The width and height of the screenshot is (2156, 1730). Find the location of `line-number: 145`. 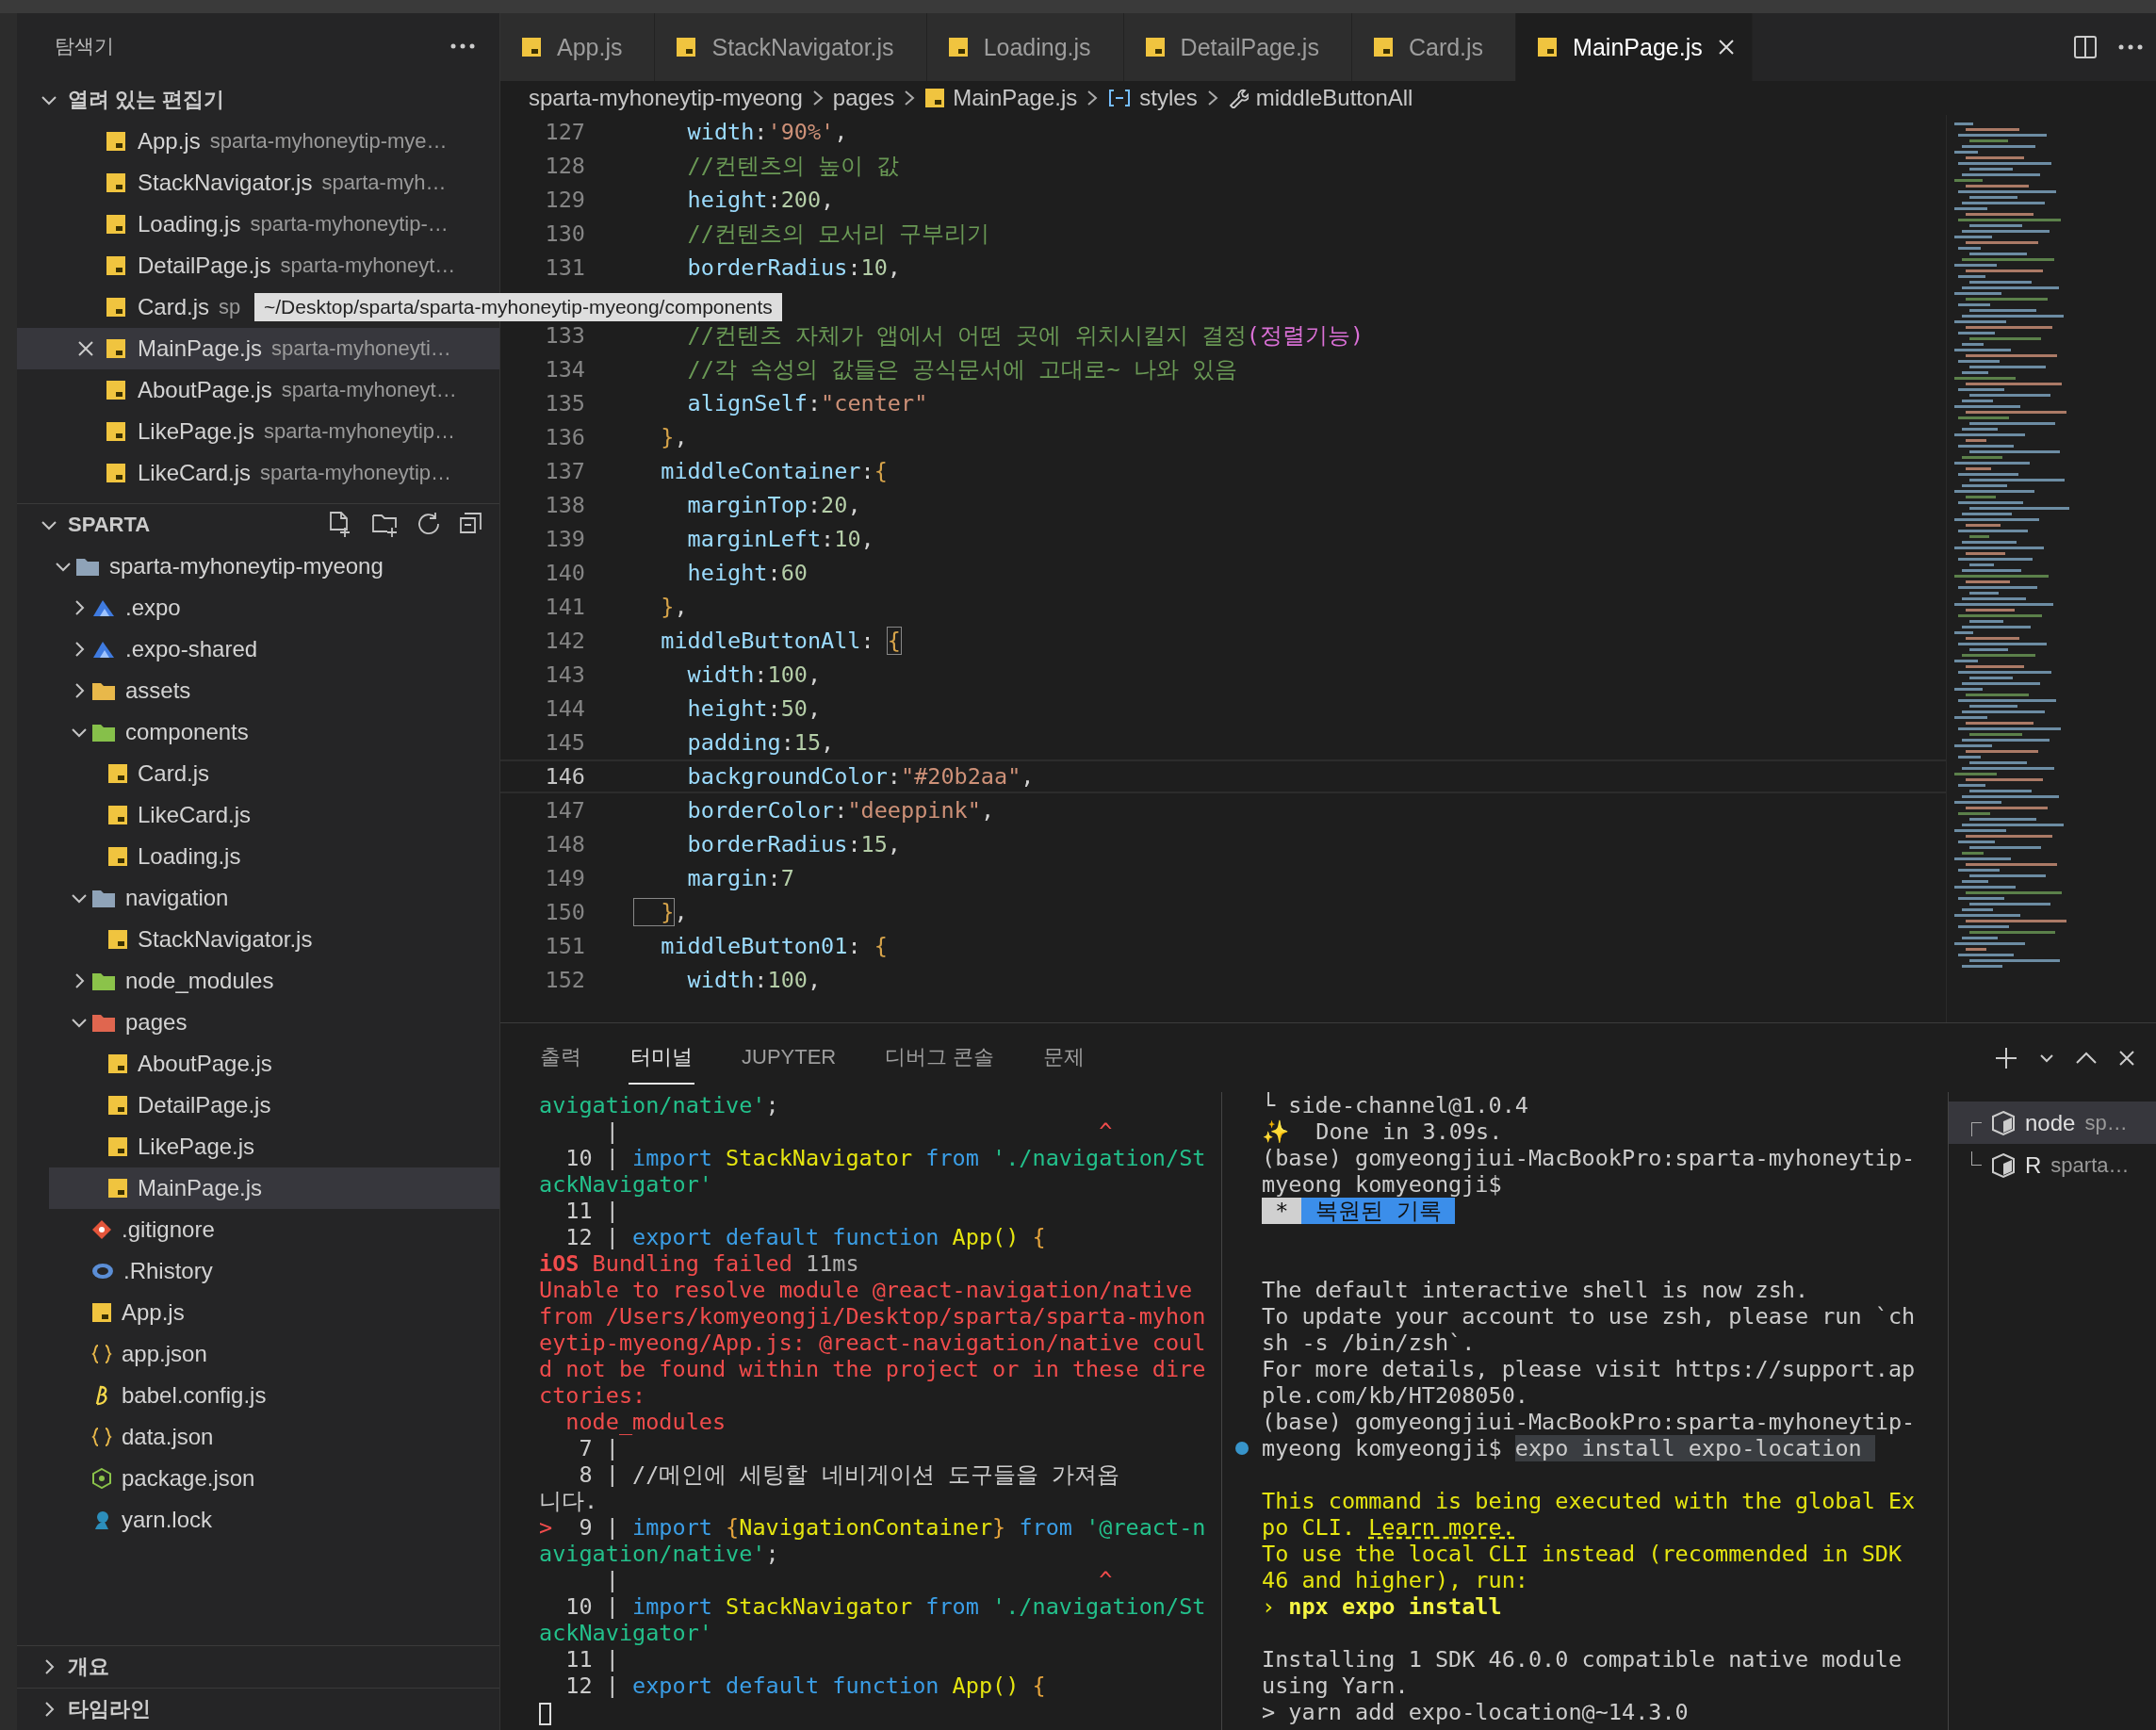

line-number: 145 is located at coordinates (564, 742).